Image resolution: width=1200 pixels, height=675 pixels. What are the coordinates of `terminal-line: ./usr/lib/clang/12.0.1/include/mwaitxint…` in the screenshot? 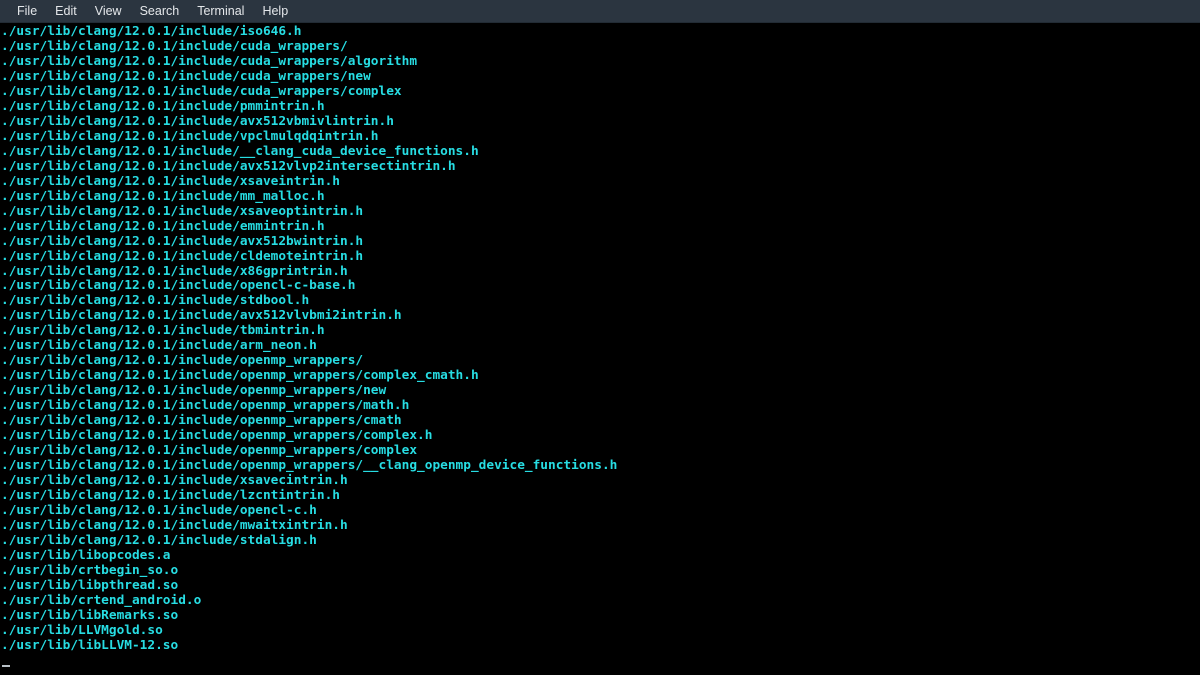 It's located at (174, 525).